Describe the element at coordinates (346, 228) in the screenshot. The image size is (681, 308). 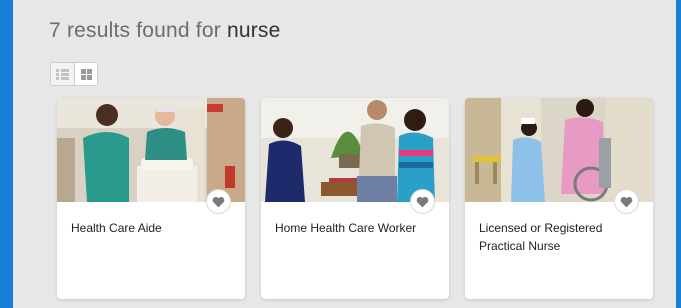
I see `career-title: Home Health Care Worker` at that location.